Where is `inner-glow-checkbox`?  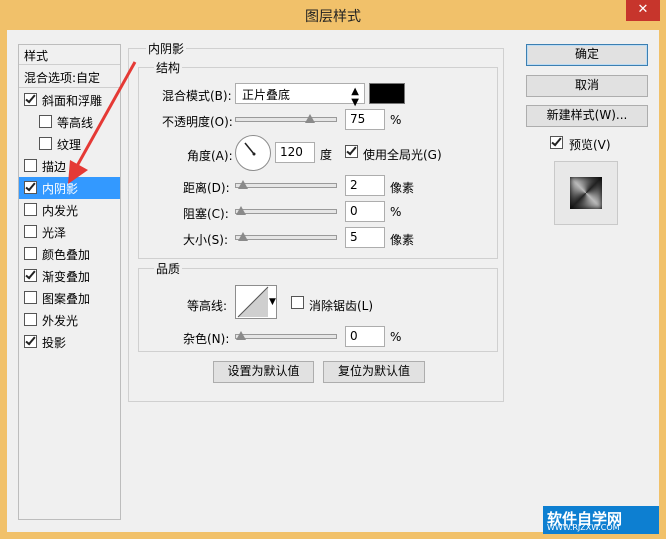 inner-glow-checkbox is located at coordinates (30, 209).